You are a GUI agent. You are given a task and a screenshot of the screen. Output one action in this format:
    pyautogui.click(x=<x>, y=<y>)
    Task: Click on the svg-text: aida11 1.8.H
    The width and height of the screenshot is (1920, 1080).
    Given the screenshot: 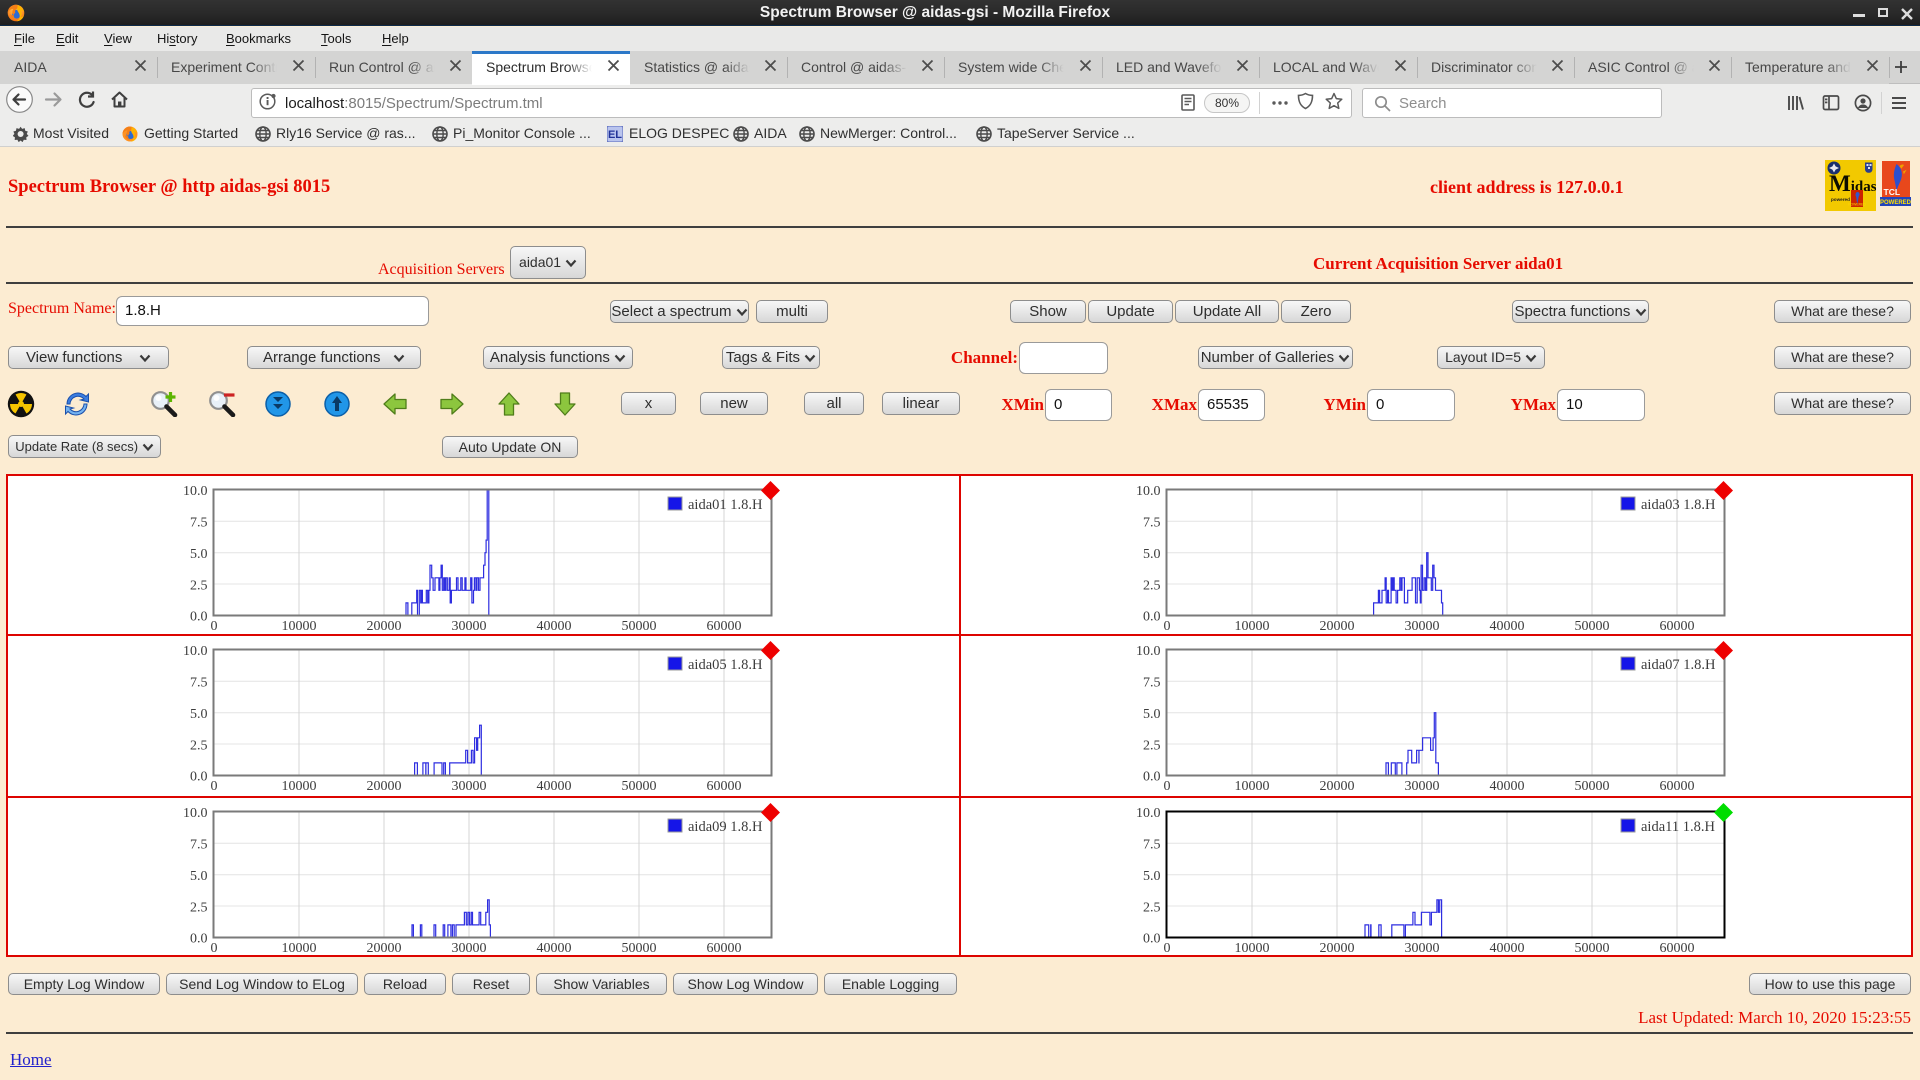 What is the action you would take?
    pyautogui.click(x=1678, y=827)
    